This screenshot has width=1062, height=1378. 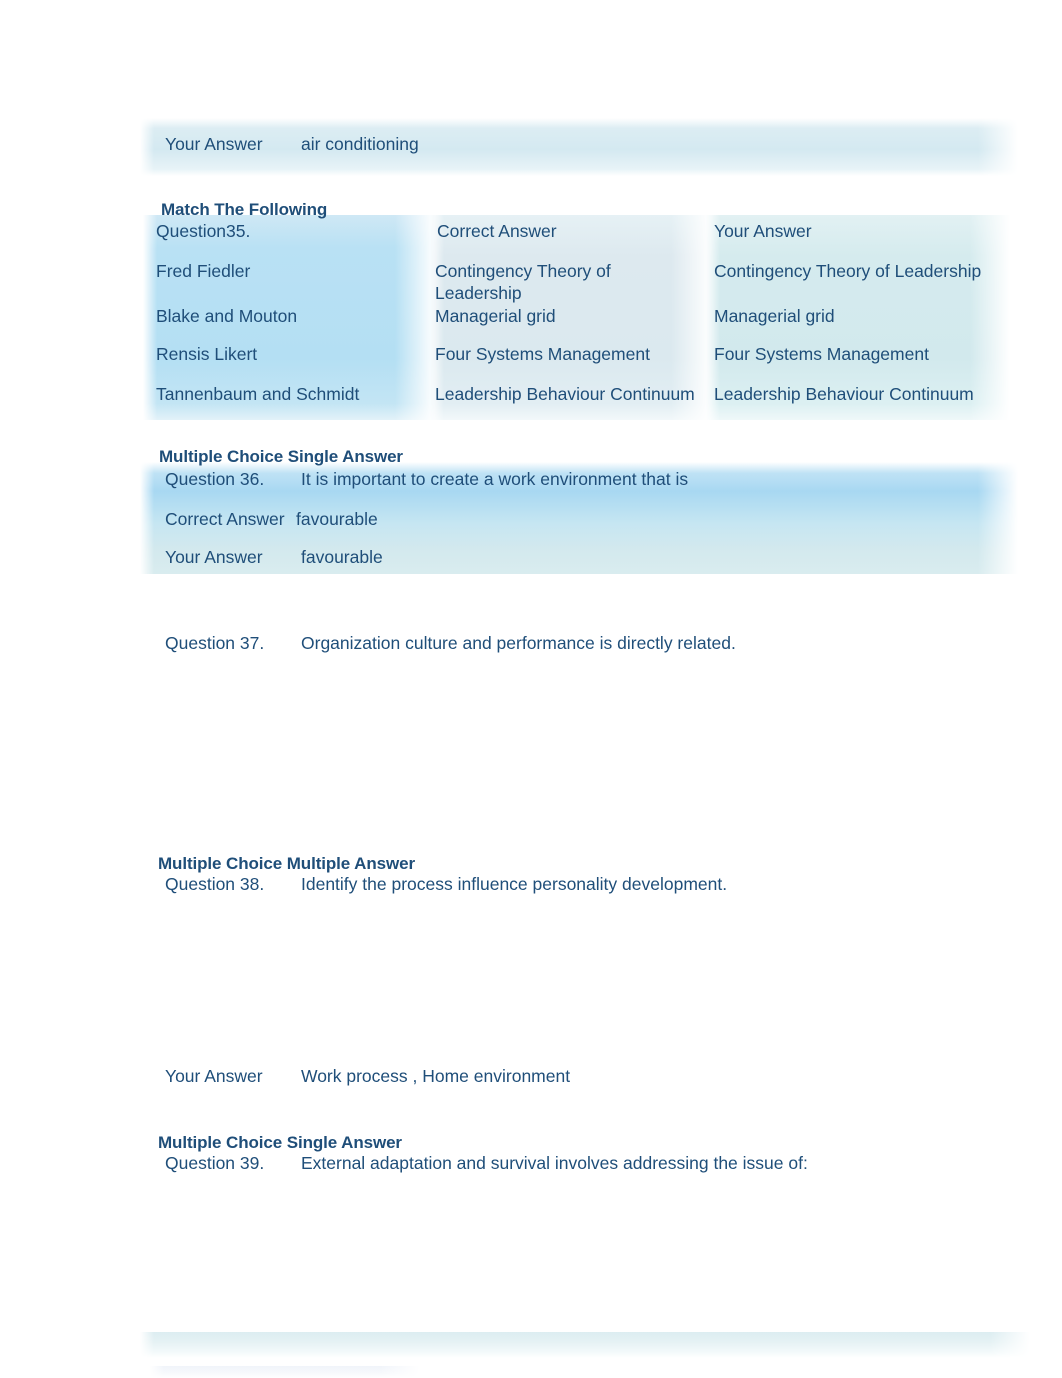 What do you see at coordinates (774, 316) in the screenshot?
I see `match-row-your-answer: Managerial grid` at bounding box center [774, 316].